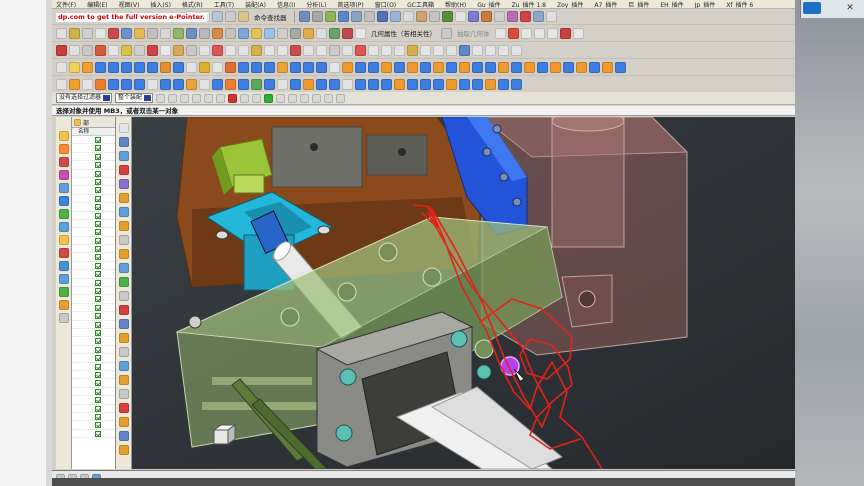  I want to click on menu-item-preferences: 首选项(P), so click(350, 4).